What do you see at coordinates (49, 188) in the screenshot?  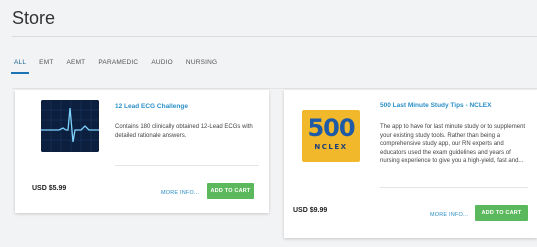 I see `product-price: USD $5.99` at bounding box center [49, 188].